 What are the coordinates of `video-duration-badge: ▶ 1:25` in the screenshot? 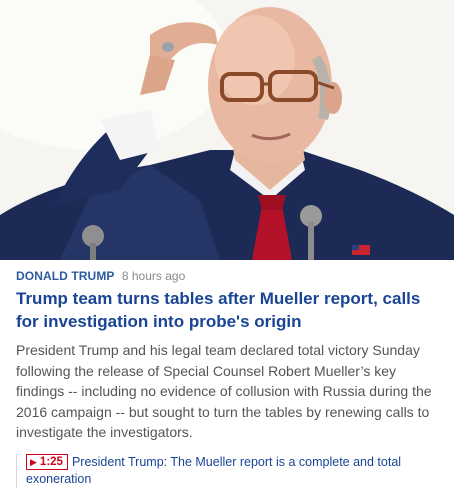 It's located at (47, 462).